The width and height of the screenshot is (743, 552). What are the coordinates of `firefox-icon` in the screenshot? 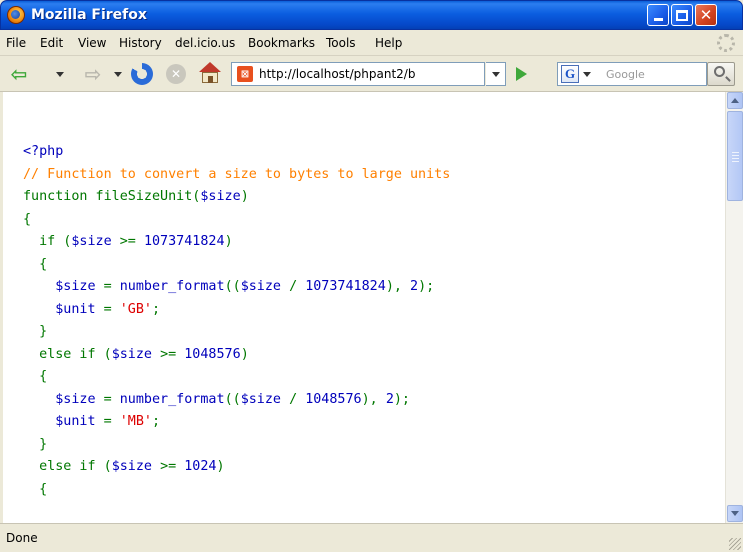 It's located at (16, 15).